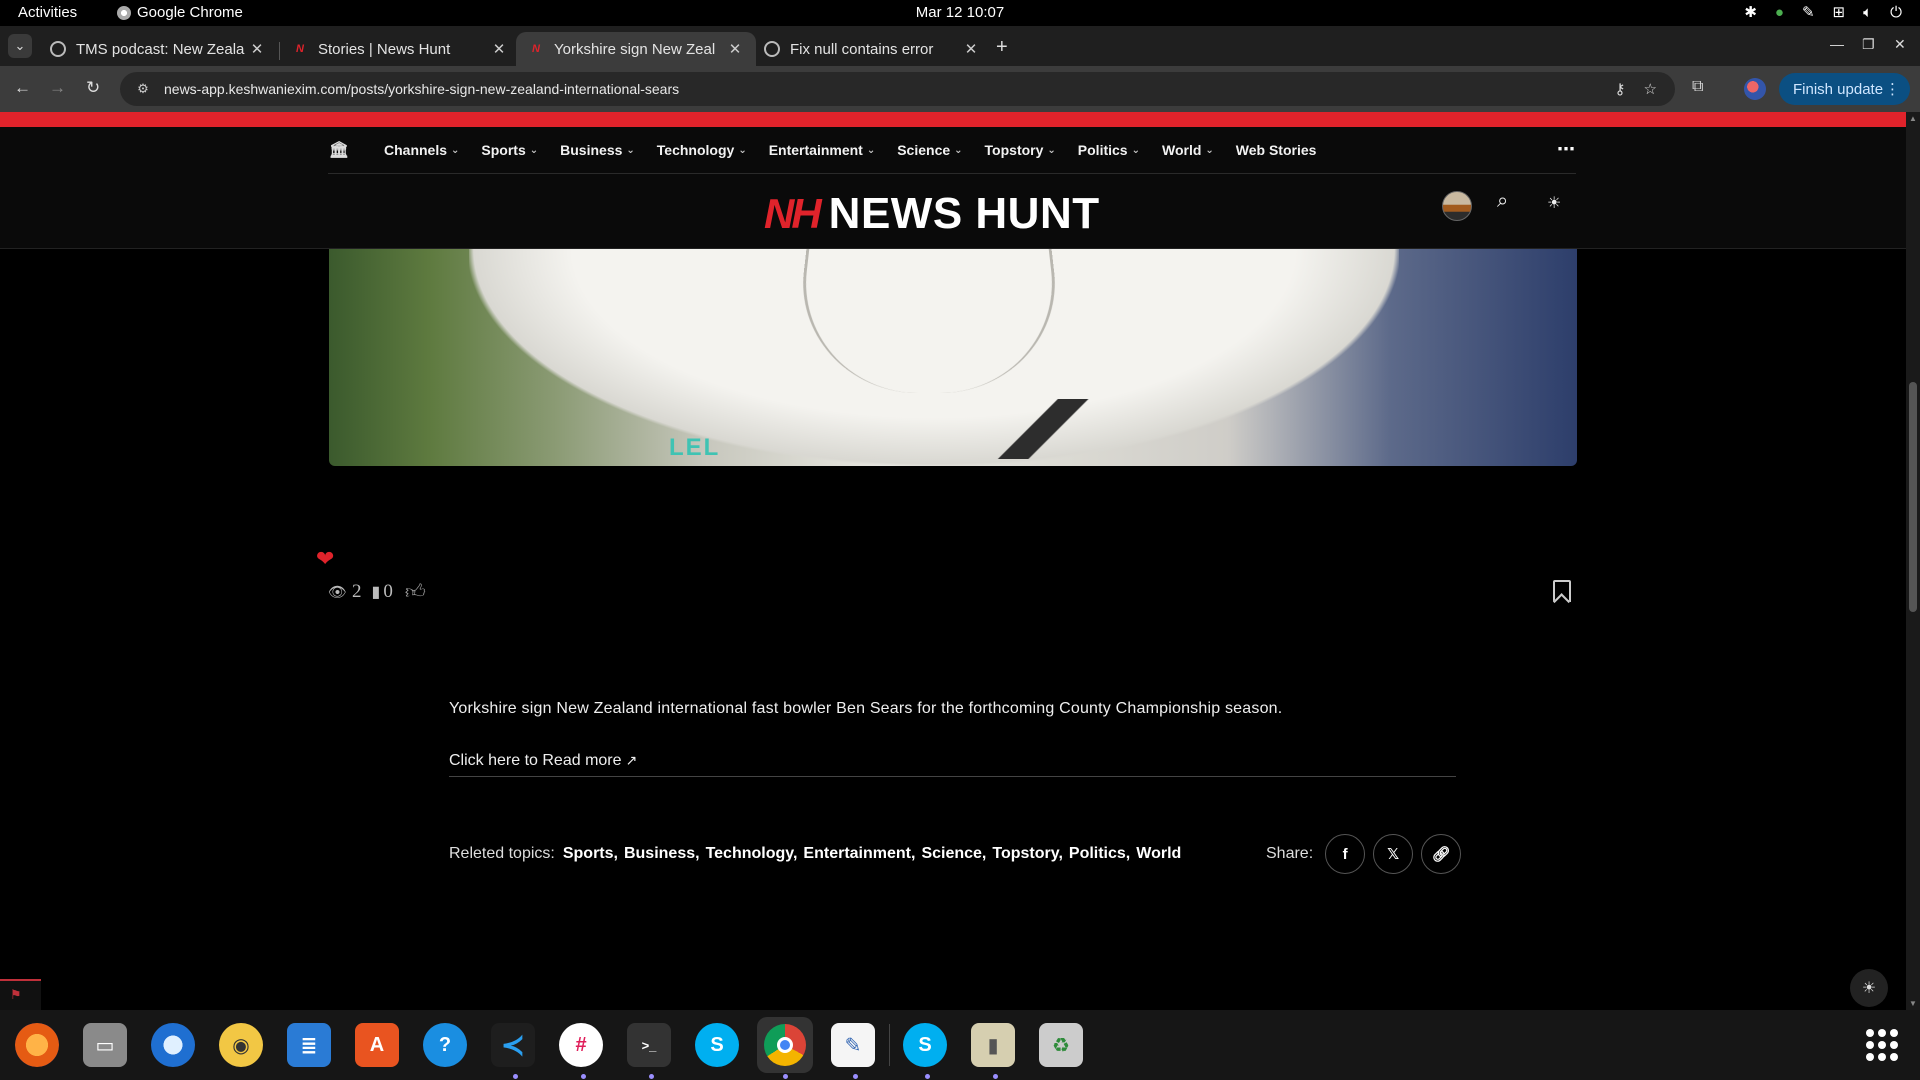 The image size is (1920, 1080). Describe the element at coordinates (445, 1045) in the screenshot. I see `help-icon: ?` at that location.